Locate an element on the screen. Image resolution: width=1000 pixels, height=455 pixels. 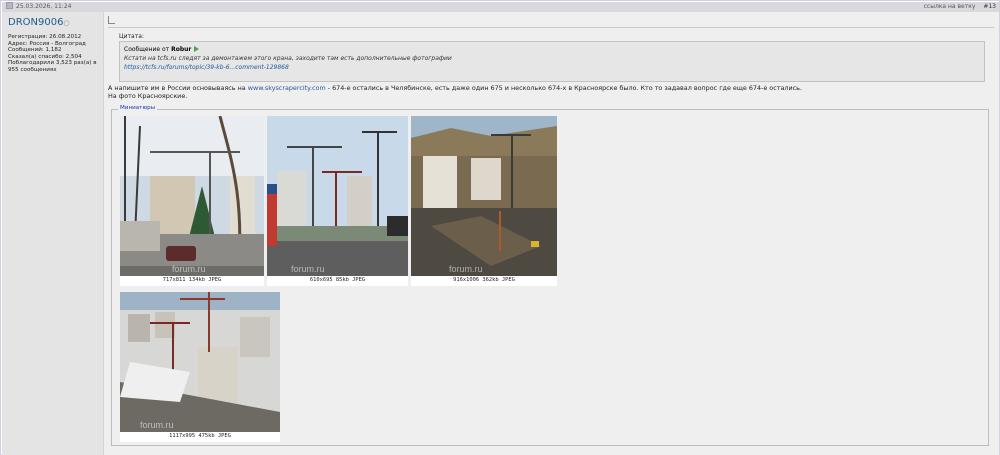
post-number: #13 is located at coordinates (989, 6).